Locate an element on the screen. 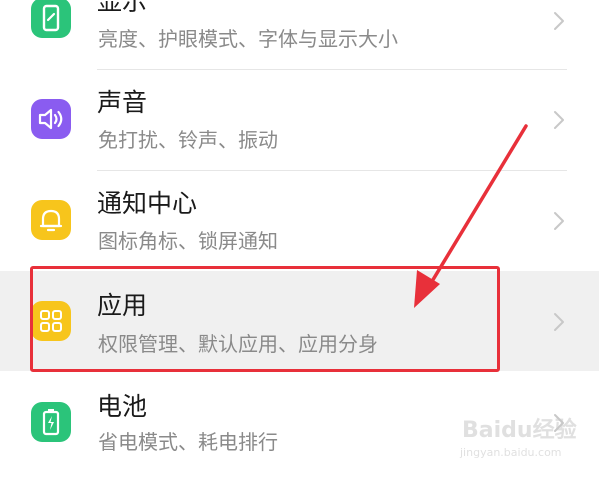 The image size is (599, 477). settings-item-subtitle: 省电模式、耗电排行 is located at coordinates (188, 442).